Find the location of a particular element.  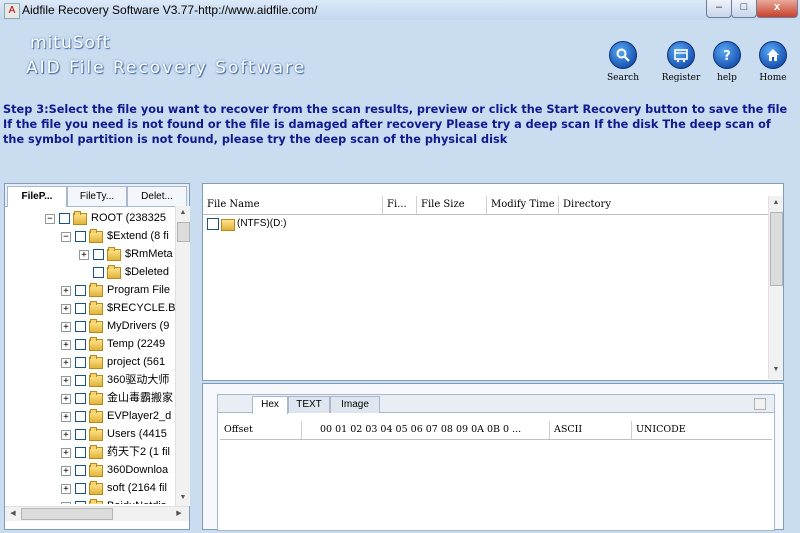

tree-item: + 药天下2 (1 fil is located at coordinates (90, 453).